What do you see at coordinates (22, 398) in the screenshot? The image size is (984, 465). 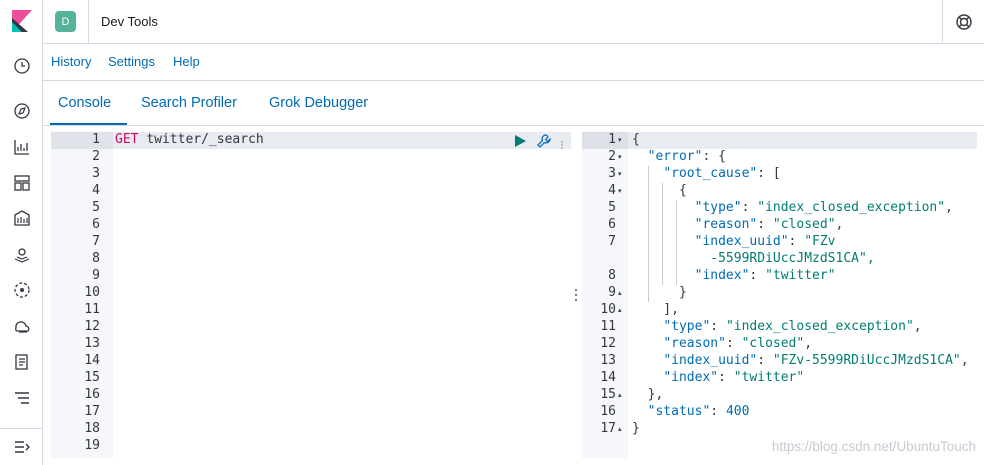 I see `apm-icon` at bounding box center [22, 398].